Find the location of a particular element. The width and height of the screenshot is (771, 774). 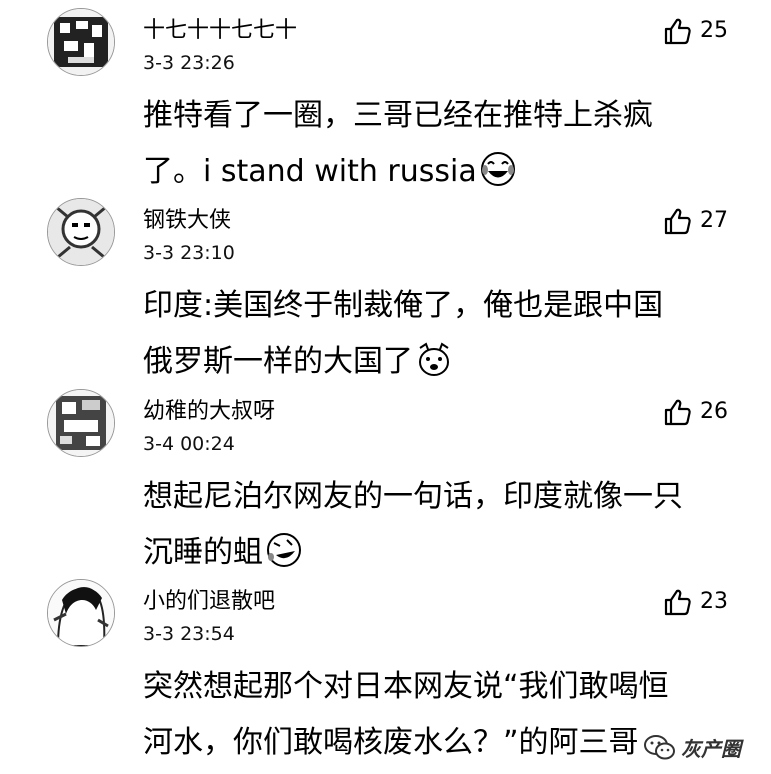

watermark-text: 灰产圈 is located at coordinates (711, 749).